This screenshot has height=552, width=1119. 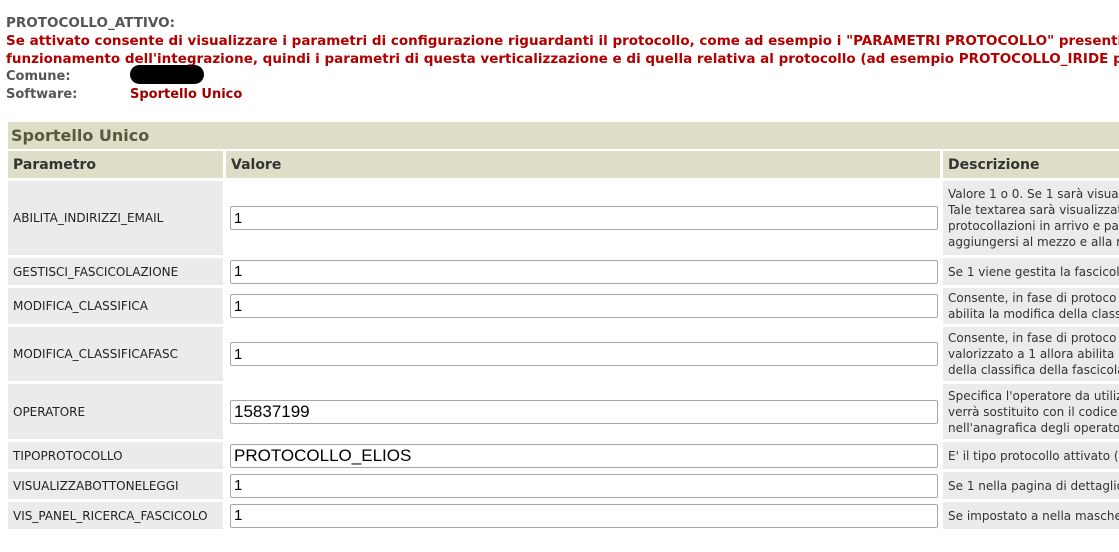 I want to click on description-line: Tale textarea sarà visualizzat, so click(x=1033, y=210).